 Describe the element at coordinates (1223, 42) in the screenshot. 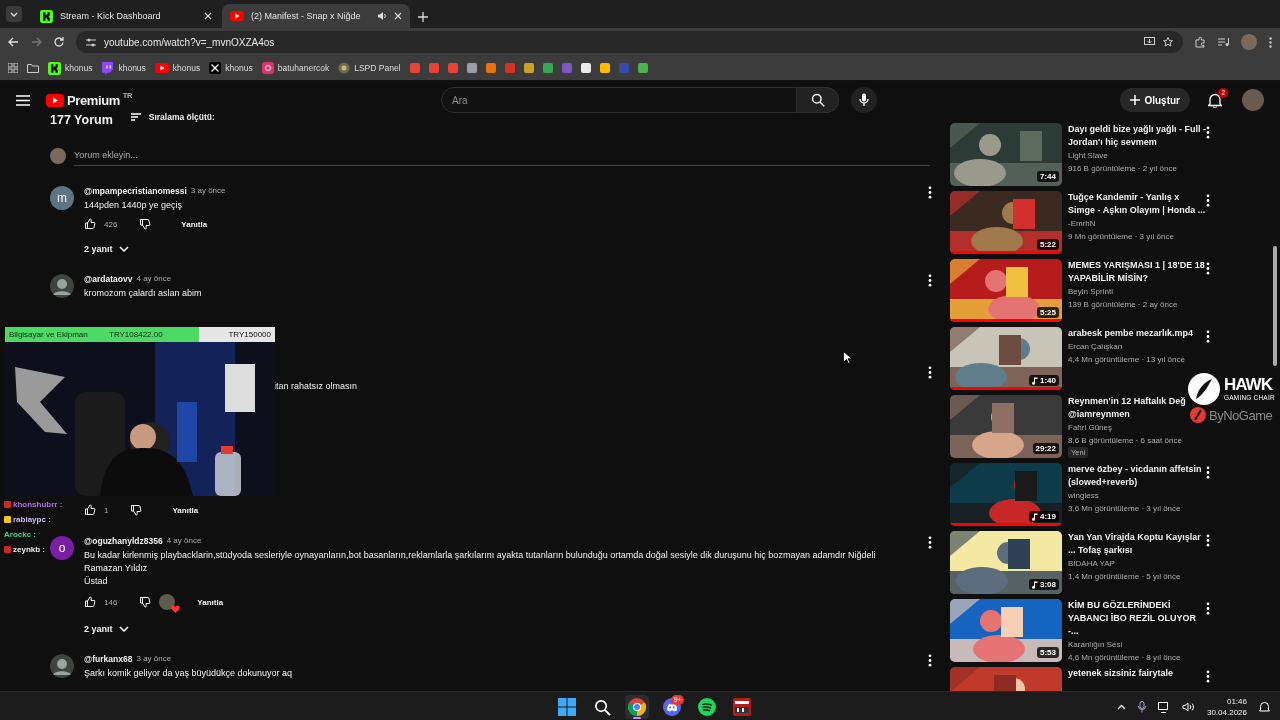

I see `media-icon` at that location.